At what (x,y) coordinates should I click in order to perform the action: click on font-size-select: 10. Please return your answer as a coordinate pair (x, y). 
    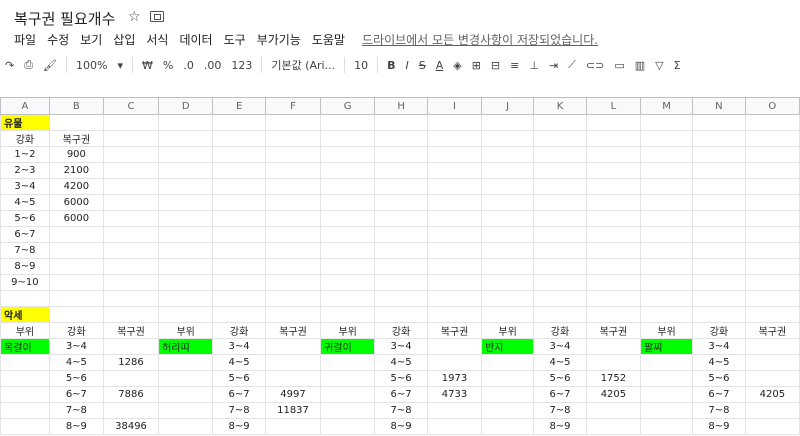
    Looking at the image, I should click on (361, 65).